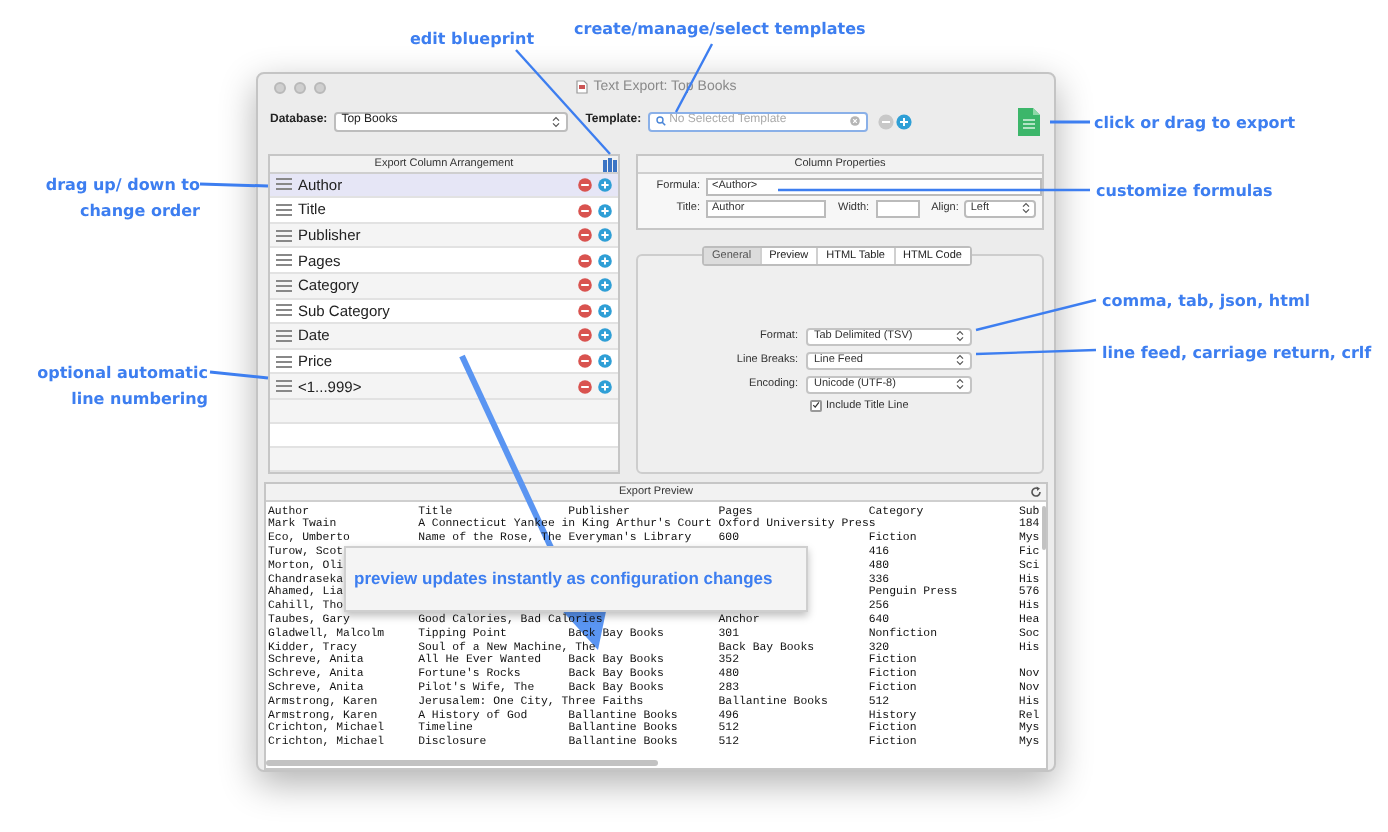 The image size is (1388, 832). I want to click on checkbox, so click(816, 405).